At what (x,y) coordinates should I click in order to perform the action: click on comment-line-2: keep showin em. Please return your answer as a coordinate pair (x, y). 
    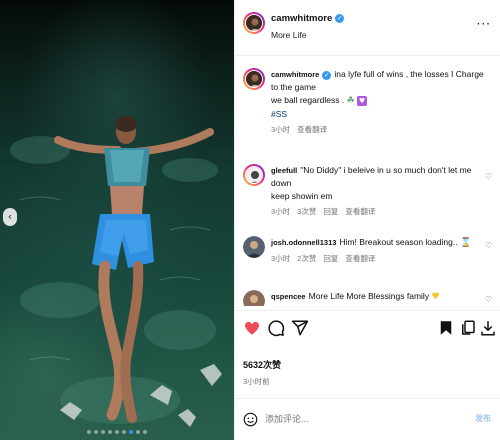
    Looking at the image, I should click on (302, 196).